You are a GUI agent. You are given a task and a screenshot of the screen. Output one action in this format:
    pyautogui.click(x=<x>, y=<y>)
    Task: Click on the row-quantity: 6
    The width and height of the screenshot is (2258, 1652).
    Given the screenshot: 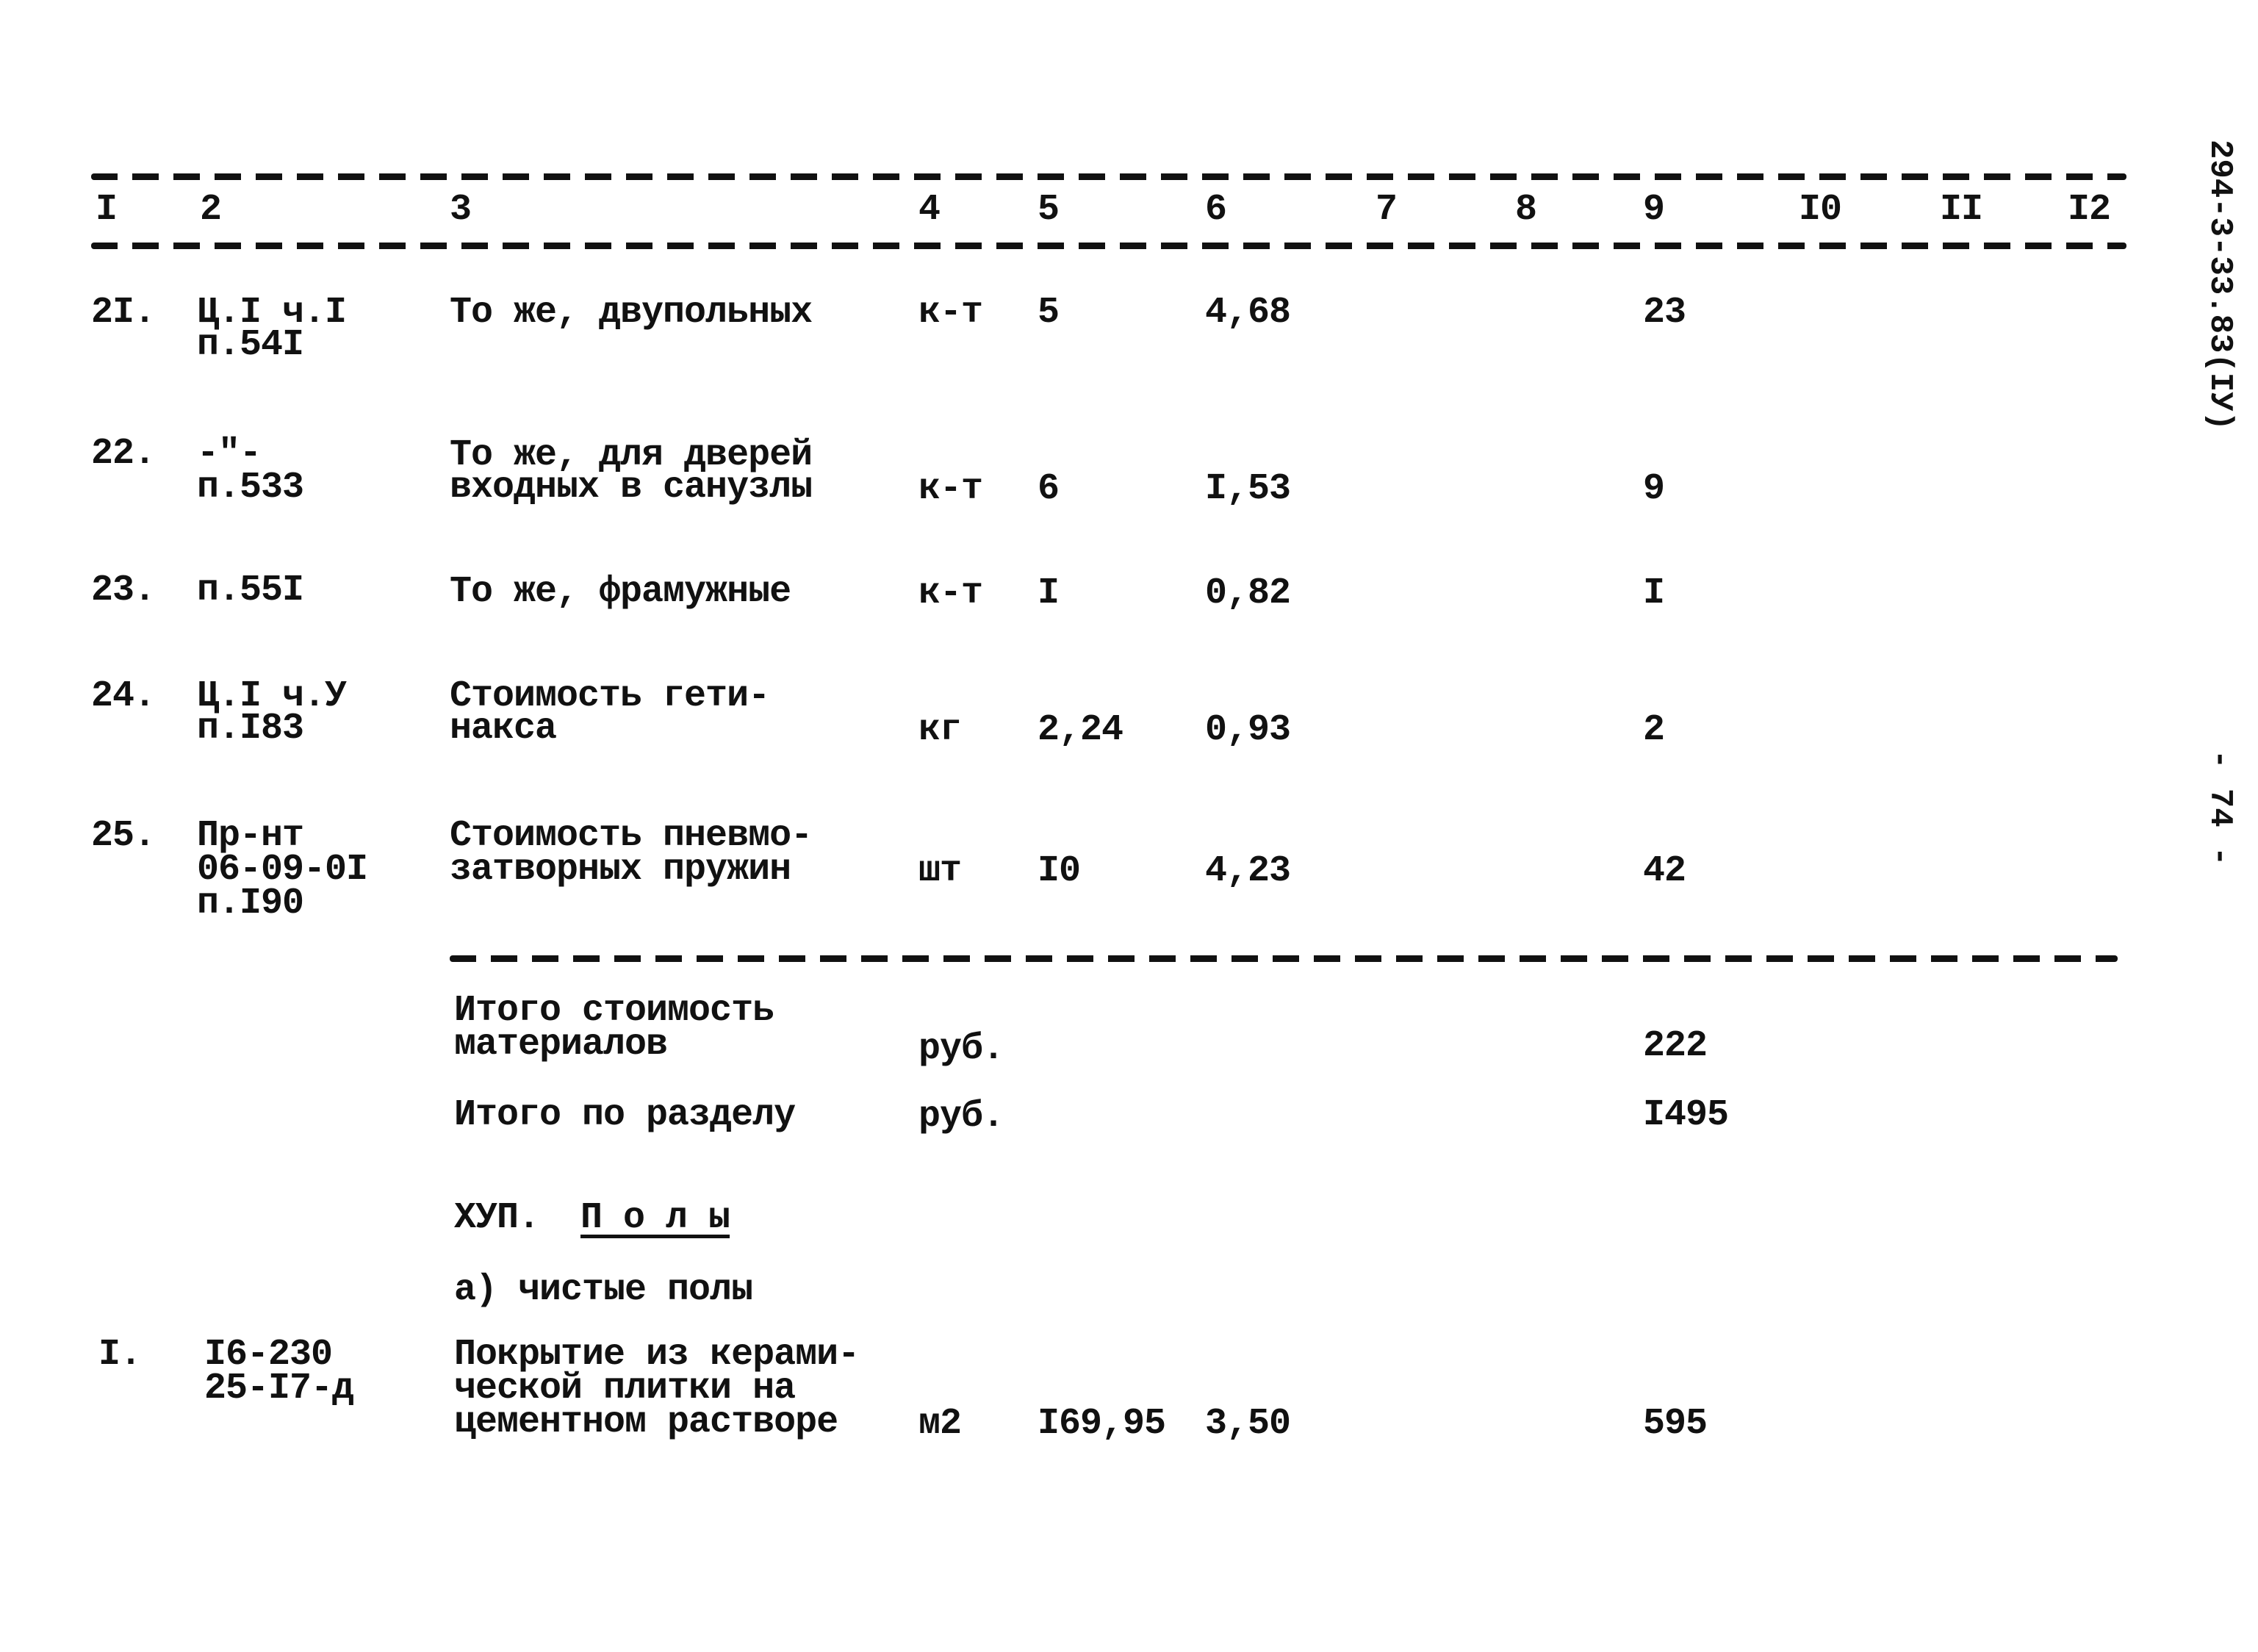 What is the action you would take?
    pyautogui.click(x=1049, y=489)
    